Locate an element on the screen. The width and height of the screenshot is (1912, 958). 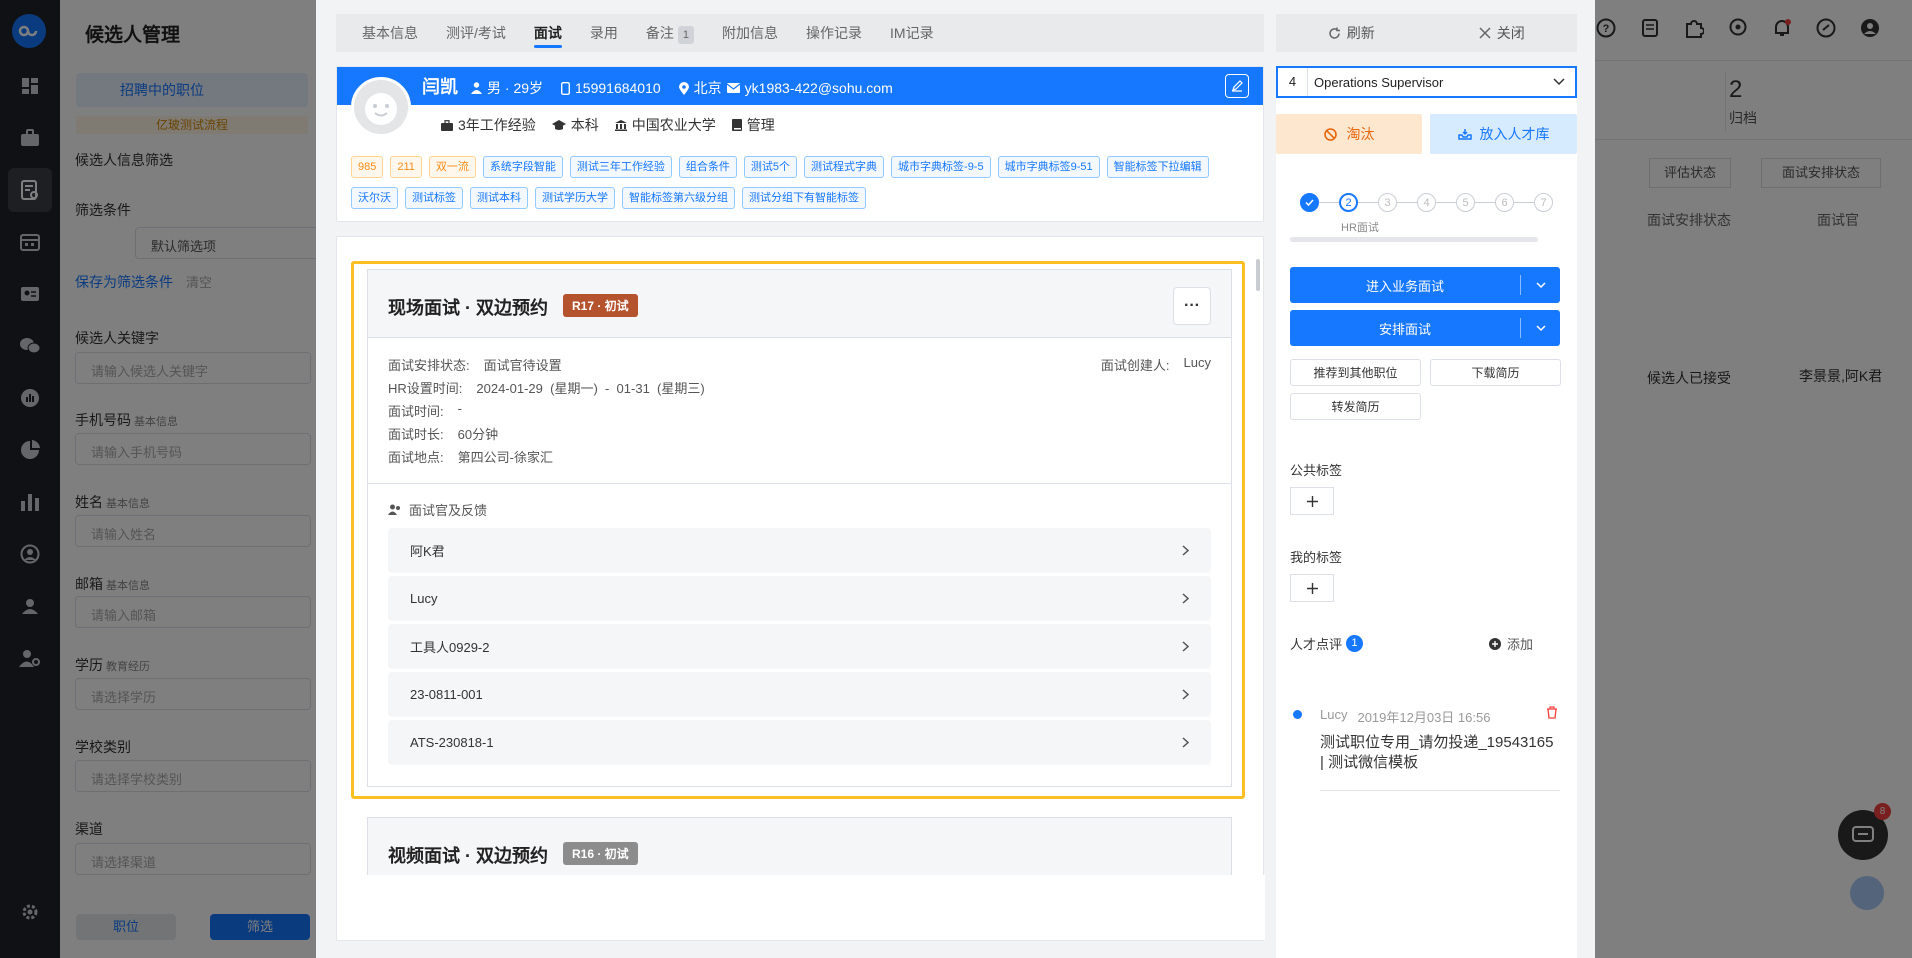
step-4: 4 is located at coordinates (1426, 202).